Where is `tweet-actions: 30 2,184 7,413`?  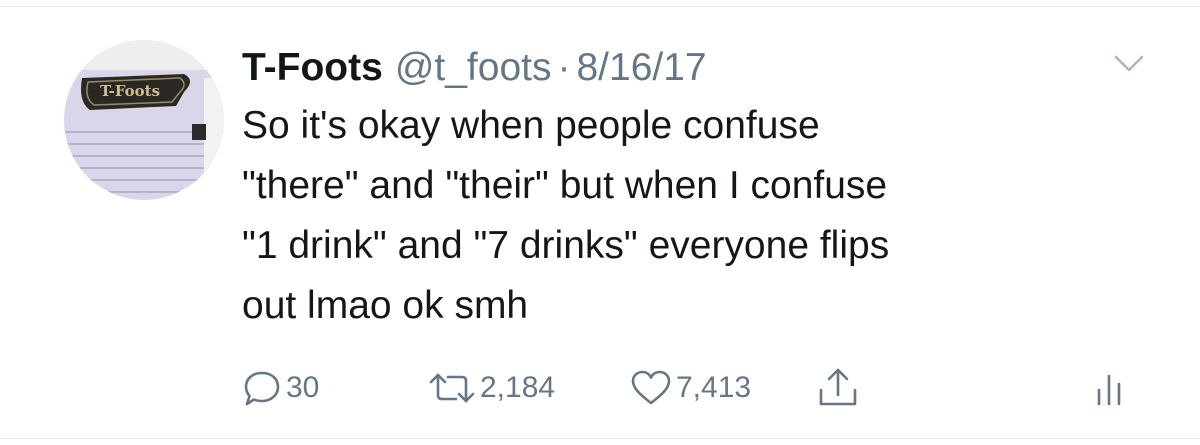
tweet-actions: 30 2,184 7,413 is located at coordinates (692, 388).